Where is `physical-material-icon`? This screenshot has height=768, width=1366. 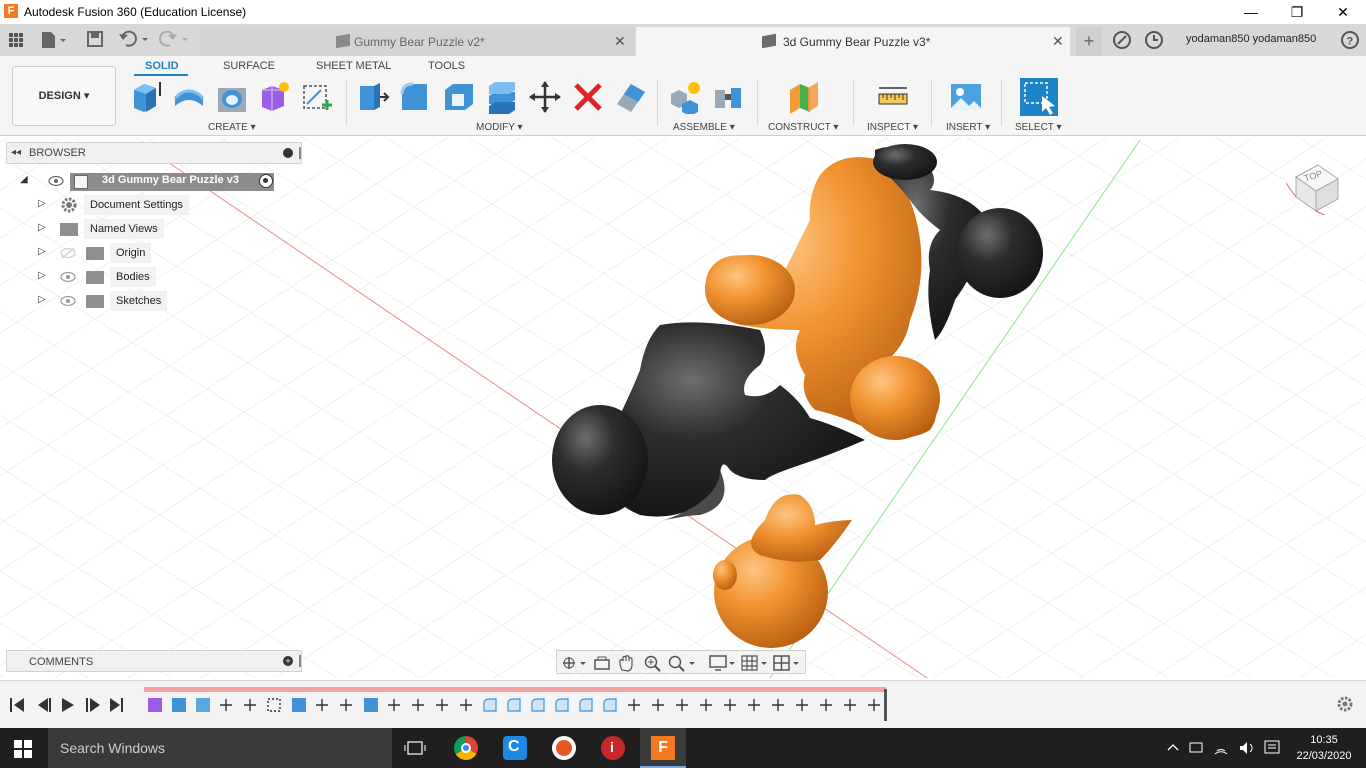 physical-material-icon is located at coordinates (631, 97).